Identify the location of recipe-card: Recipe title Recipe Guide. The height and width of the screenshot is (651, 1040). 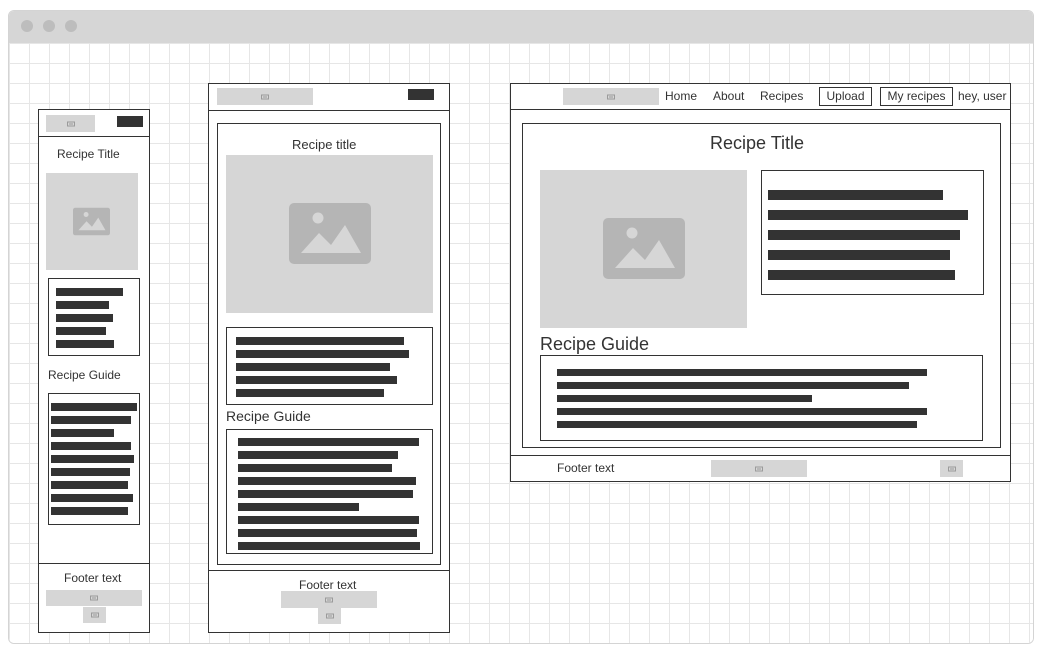
(329, 344).